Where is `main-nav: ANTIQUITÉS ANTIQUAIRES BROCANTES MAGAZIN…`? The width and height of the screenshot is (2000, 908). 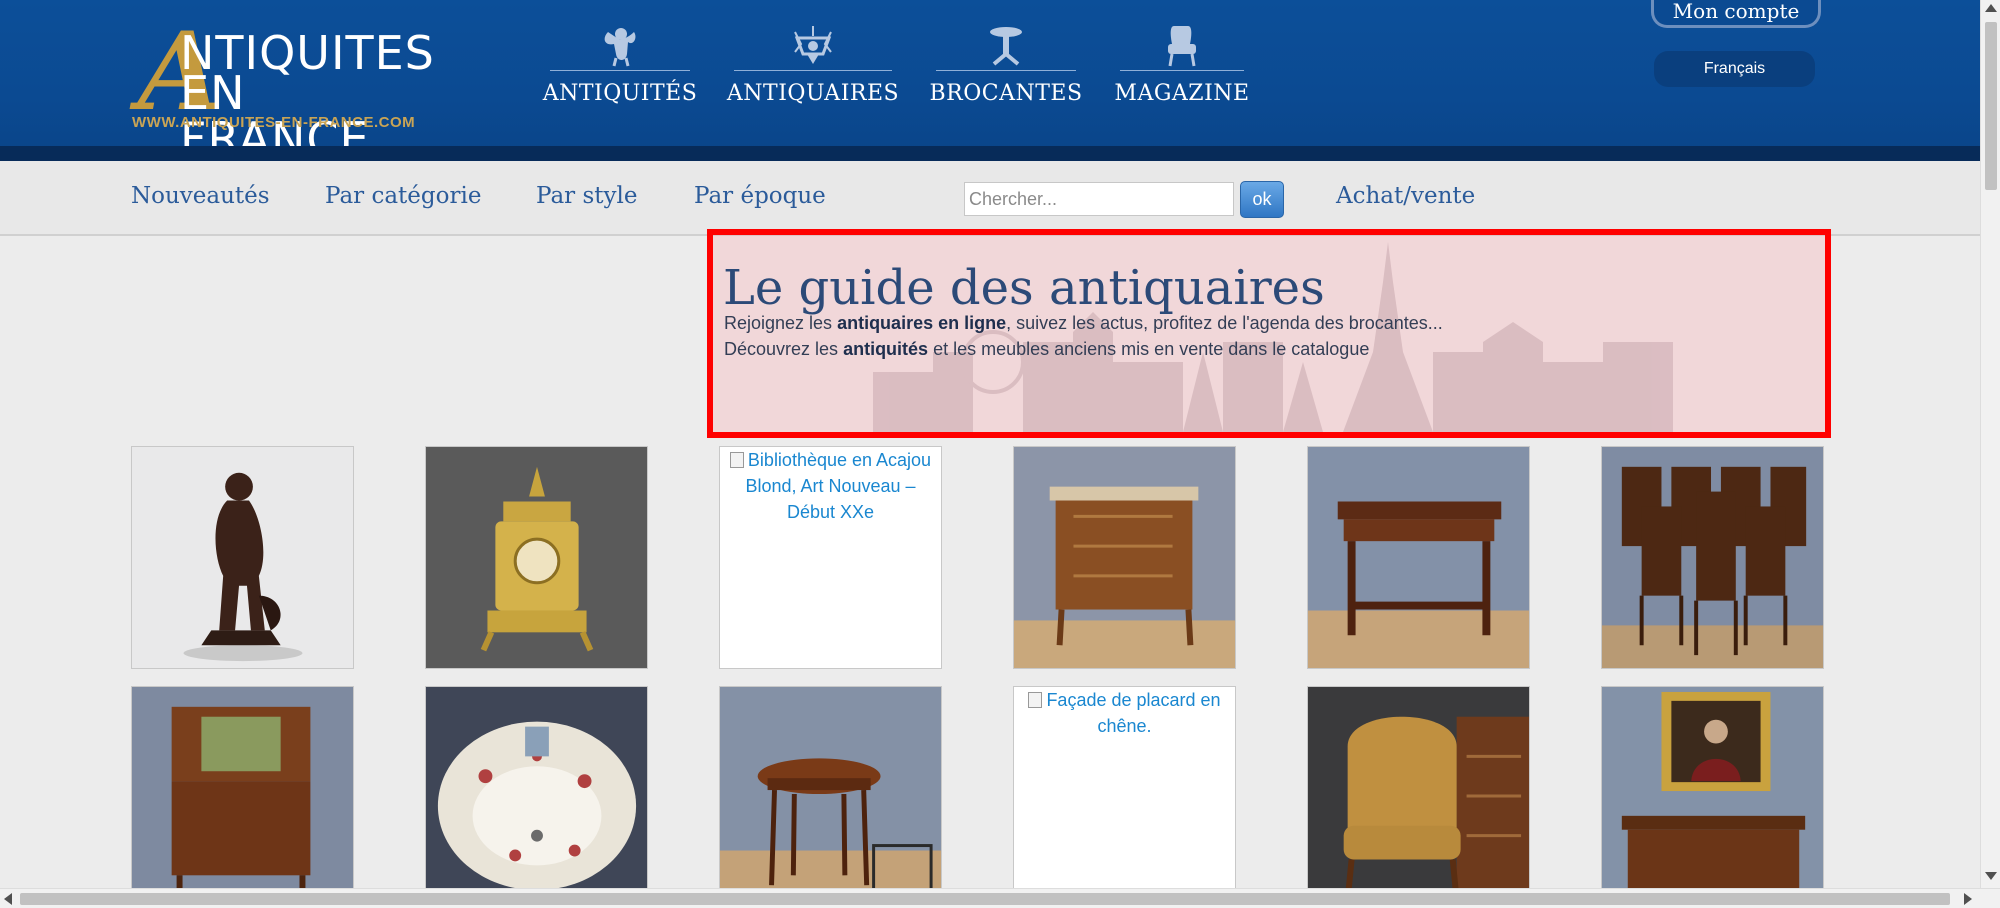
main-nav: ANTIQUITÉS ANTIQUAIRES BROCANTES MAGAZIN… is located at coordinates (896, 69).